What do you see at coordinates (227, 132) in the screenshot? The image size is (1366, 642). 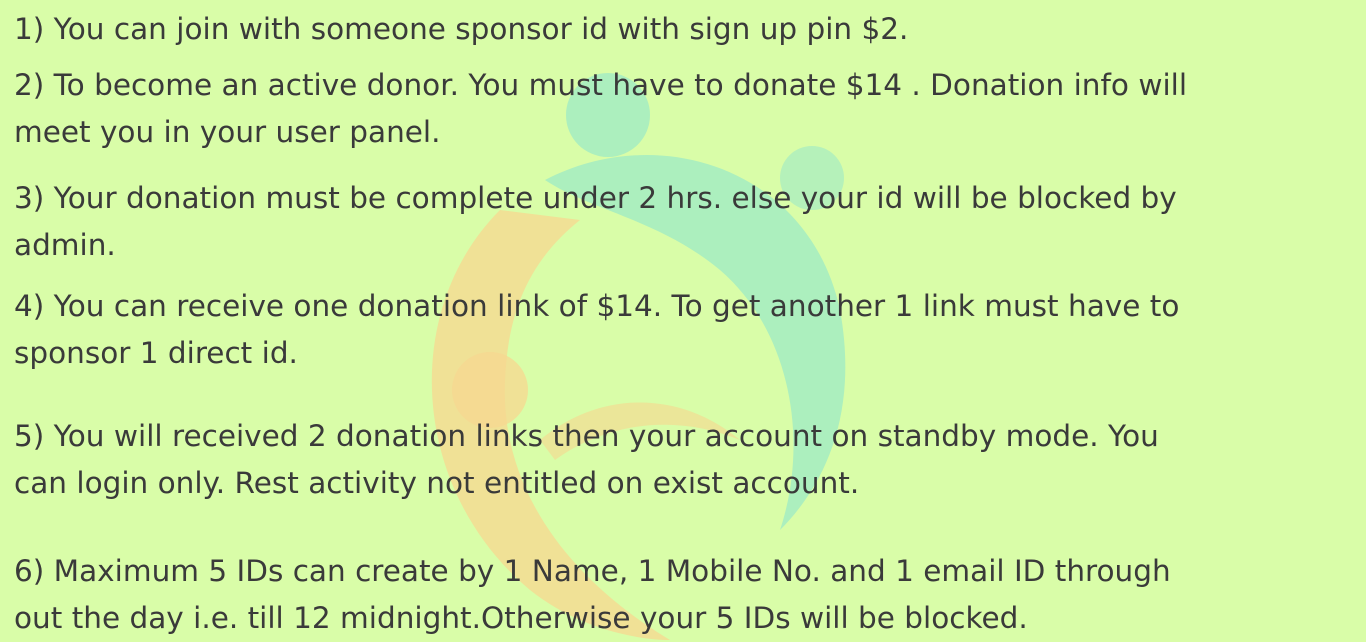 I see `rule-2-line-2: meet you in your user panel.` at bounding box center [227, 132].